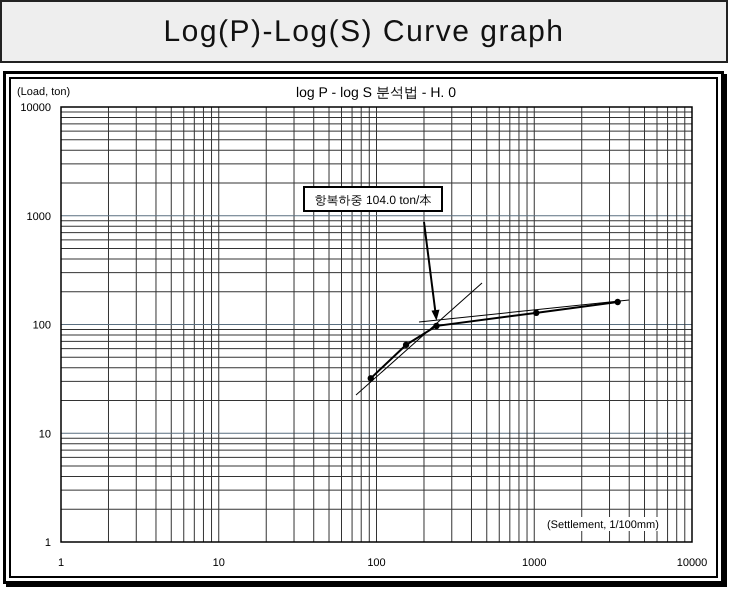  I want to click on x-axis-label: (Settlement, 1/100mm), so click(603, 525).